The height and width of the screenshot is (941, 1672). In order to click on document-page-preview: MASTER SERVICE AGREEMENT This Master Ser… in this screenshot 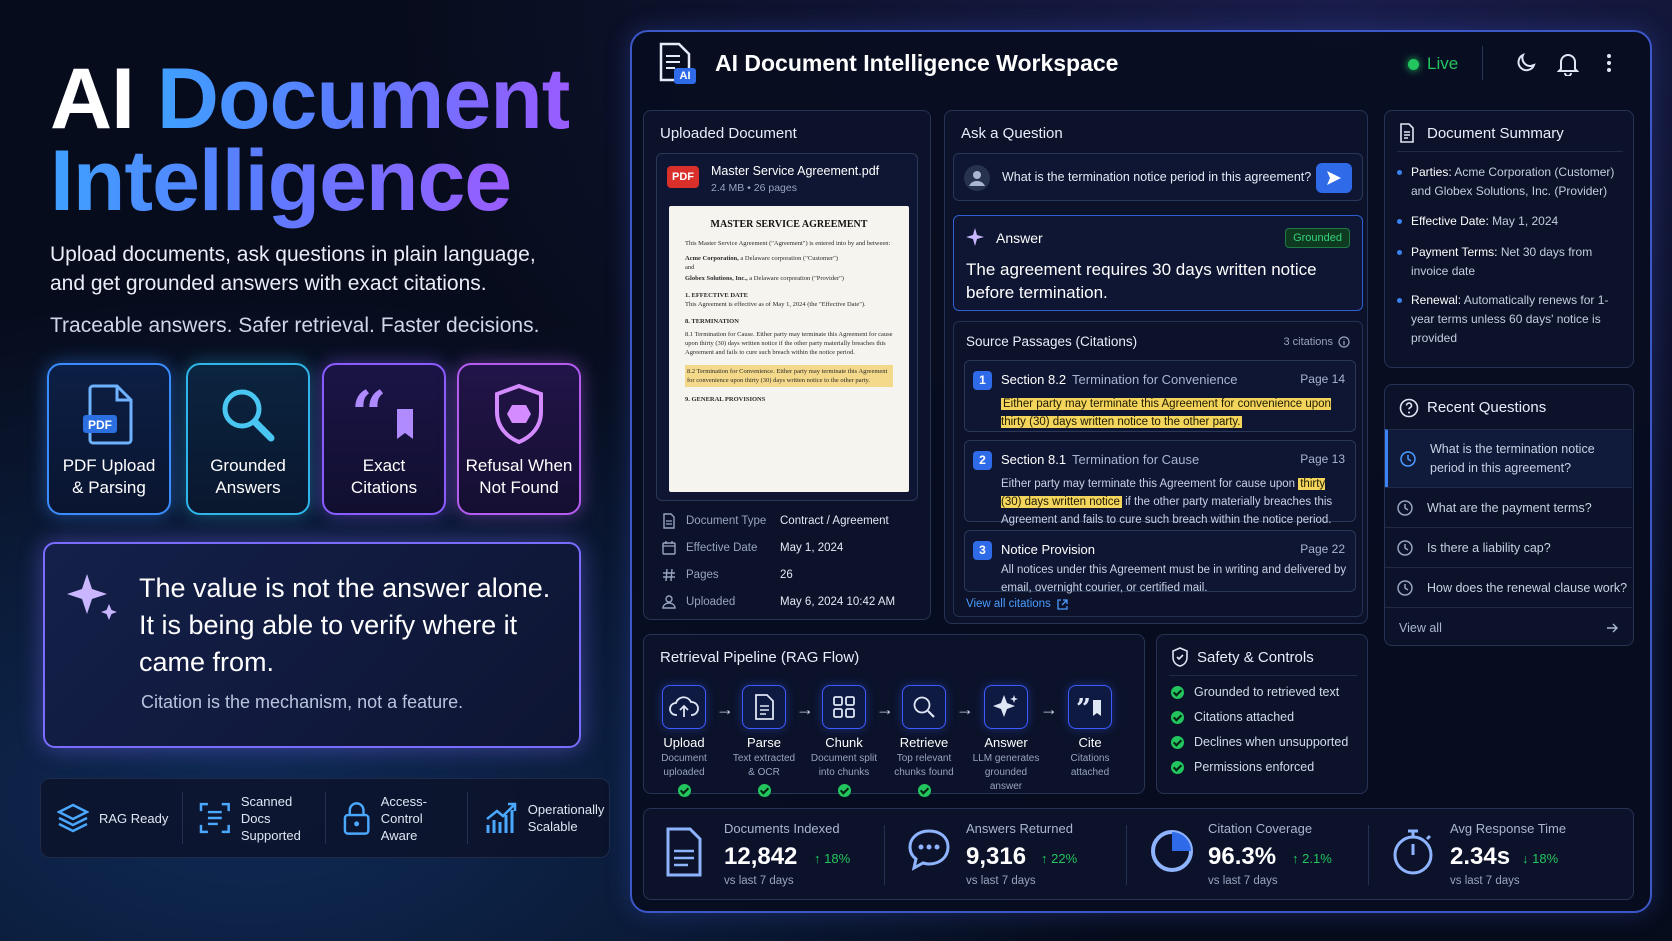, I will do `click(789, 349)`.